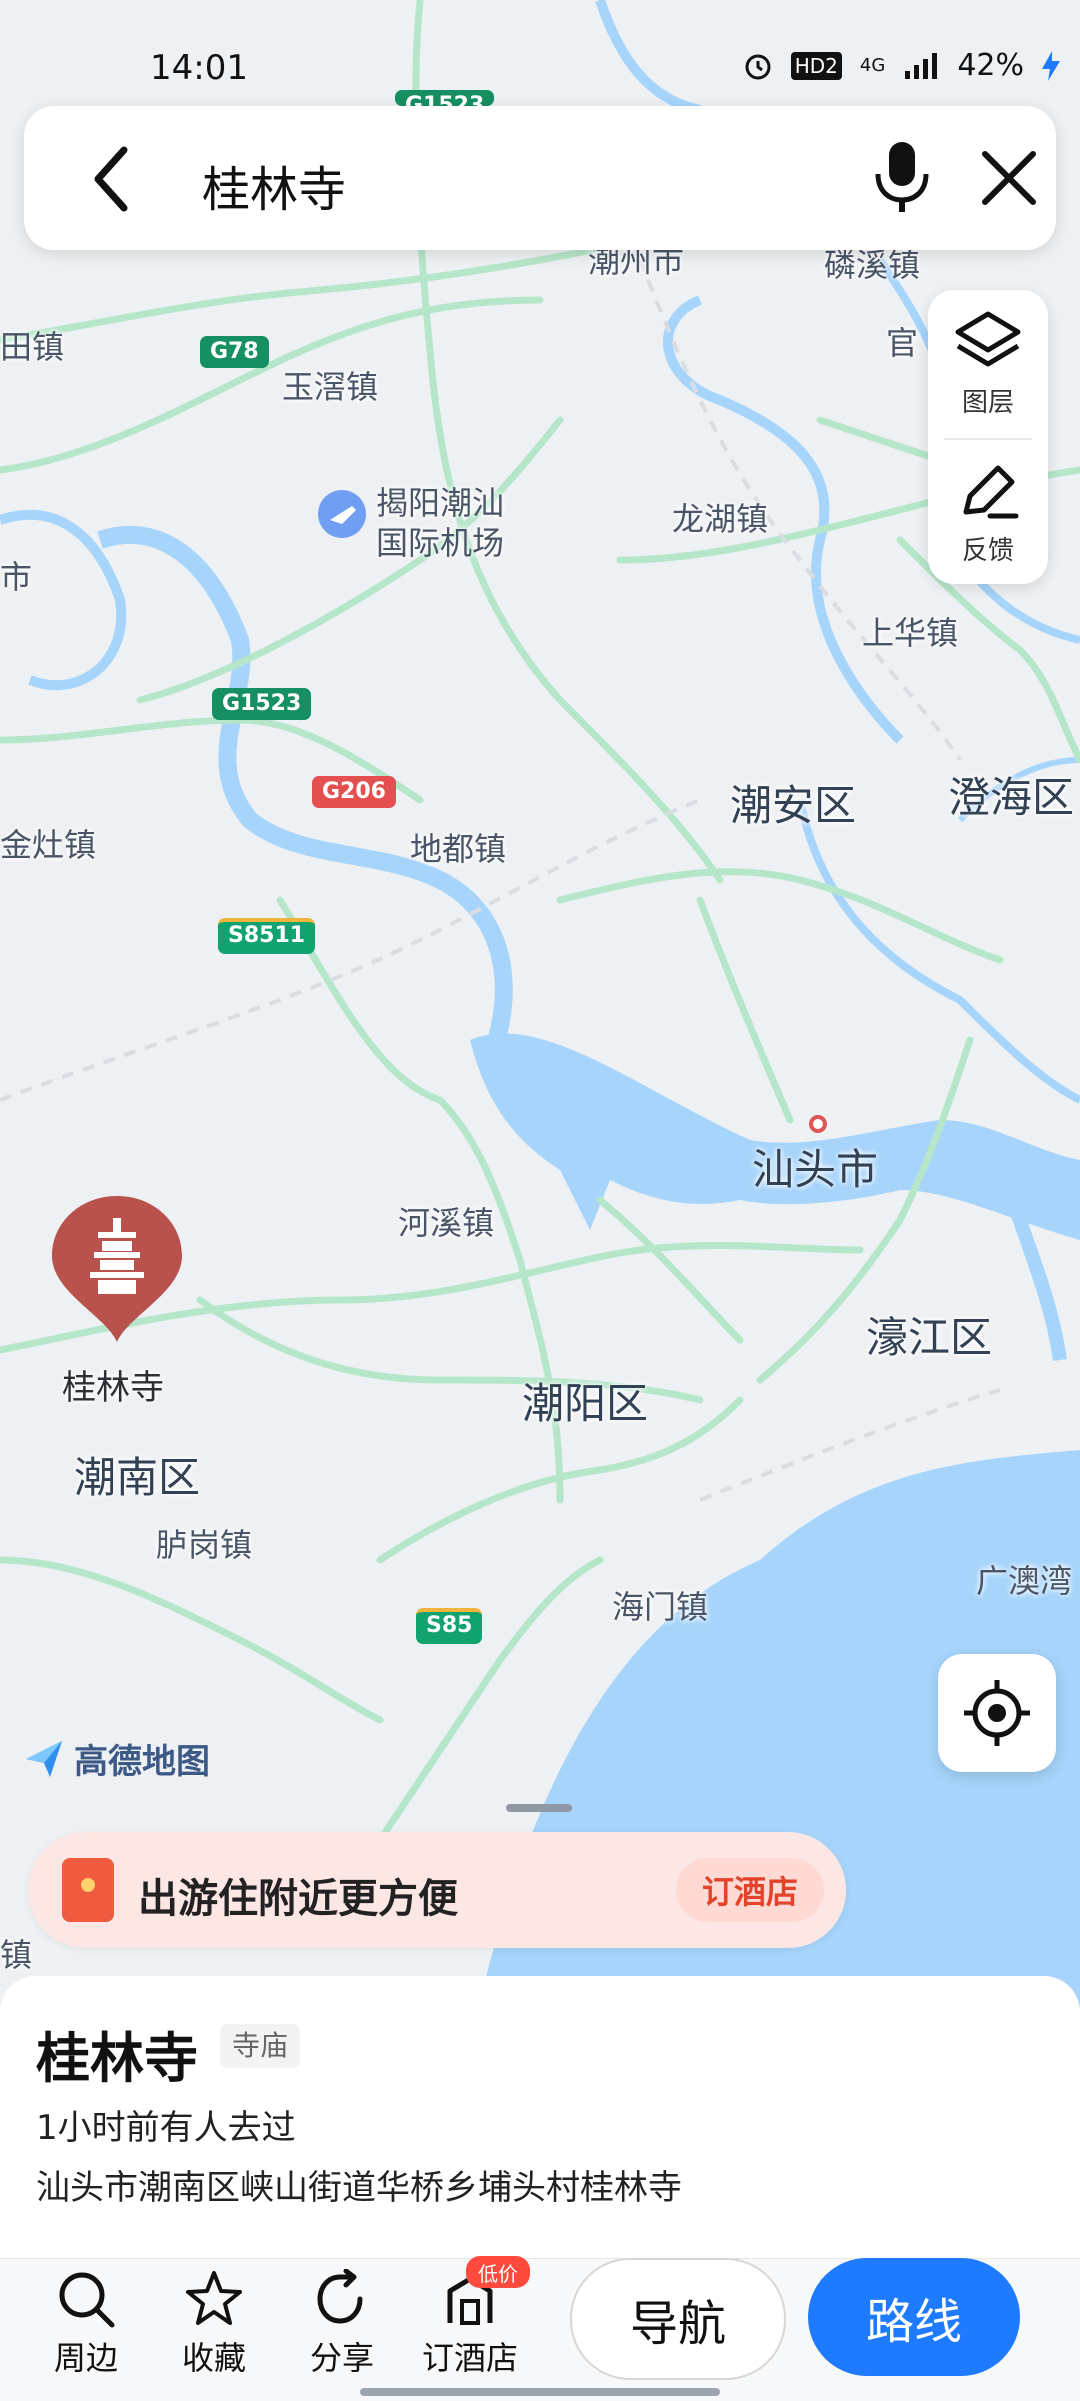 Image resolution: width=1080 pixels, height=2401 pixels. I want to click on map-label-airport-2: 国际机场, so click(440, 543).